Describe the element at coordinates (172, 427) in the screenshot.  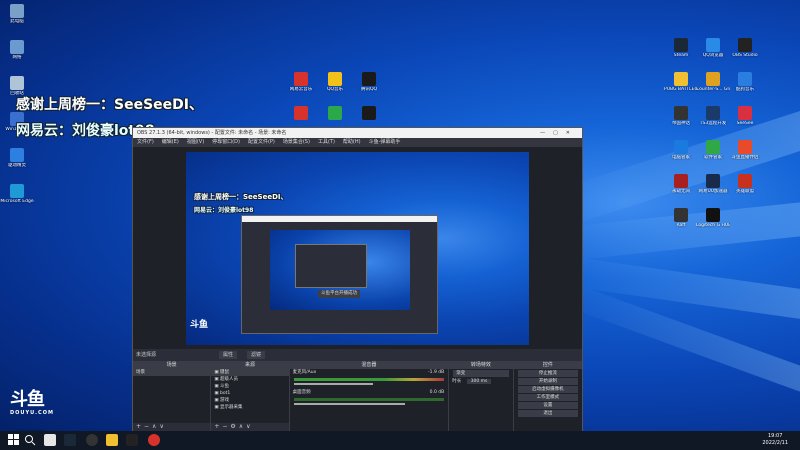
I see `scenes-toolbar: +−∧∨` at that location.